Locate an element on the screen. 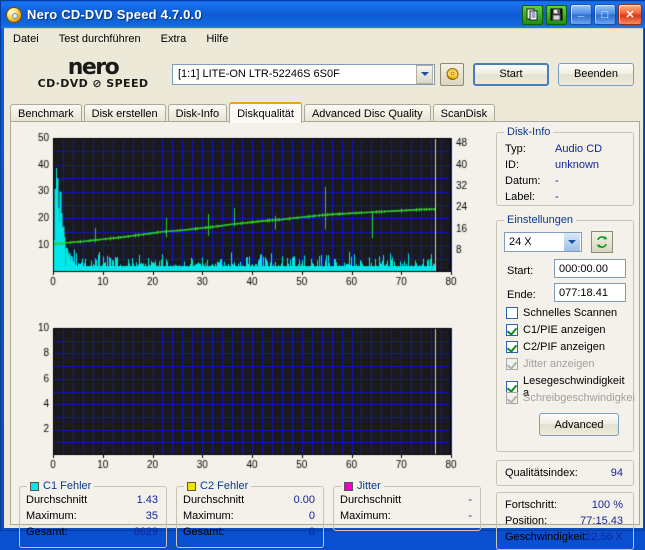 This screenshot has height=550, width=645. tab-disk-erstellen: Disk erstellen is located at coordinates (124, 113).